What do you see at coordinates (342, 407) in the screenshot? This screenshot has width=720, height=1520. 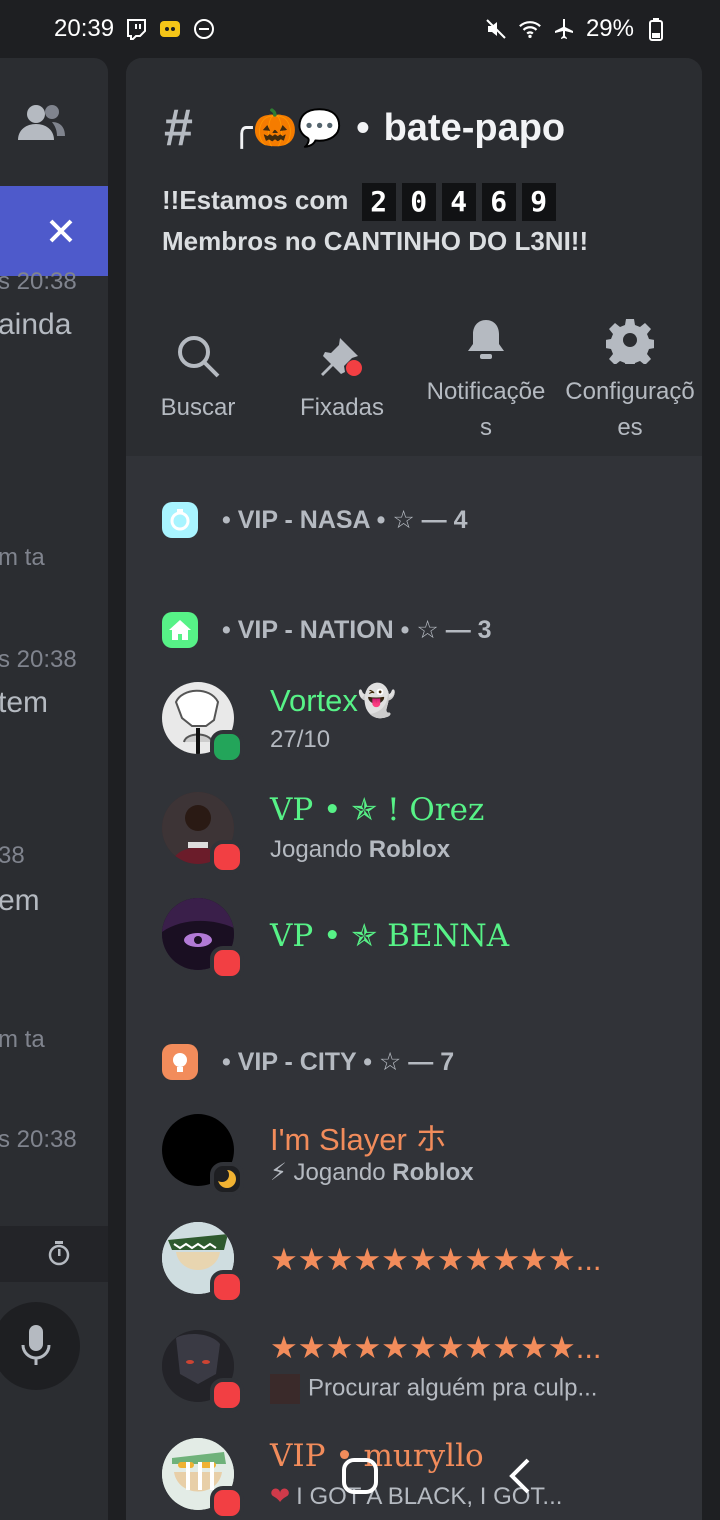 I see `pinned-label: Fixadas` at bounding box center [342, 407].